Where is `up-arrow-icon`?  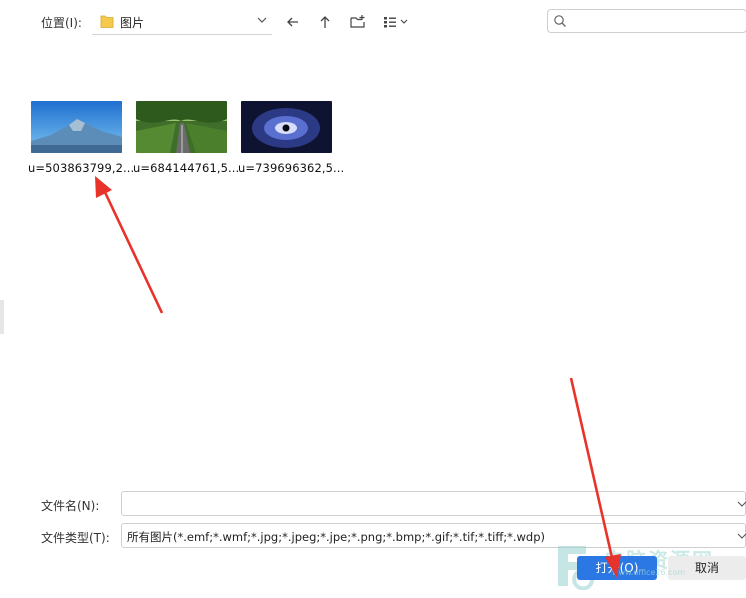 up-arrow-icon is located at coordinates (325, 22).